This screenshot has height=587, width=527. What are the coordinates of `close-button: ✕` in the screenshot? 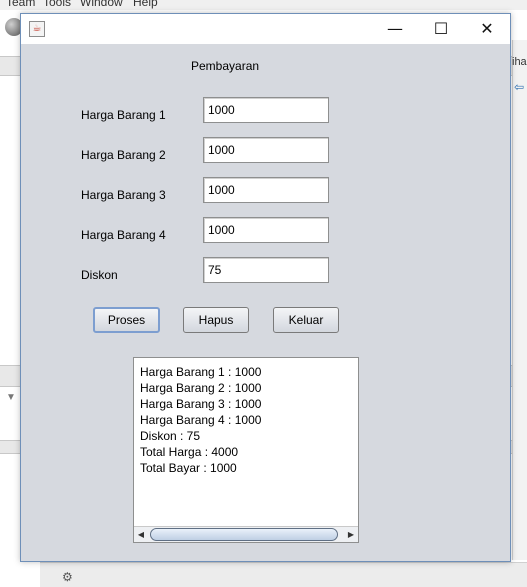 It's located at (487, 29).